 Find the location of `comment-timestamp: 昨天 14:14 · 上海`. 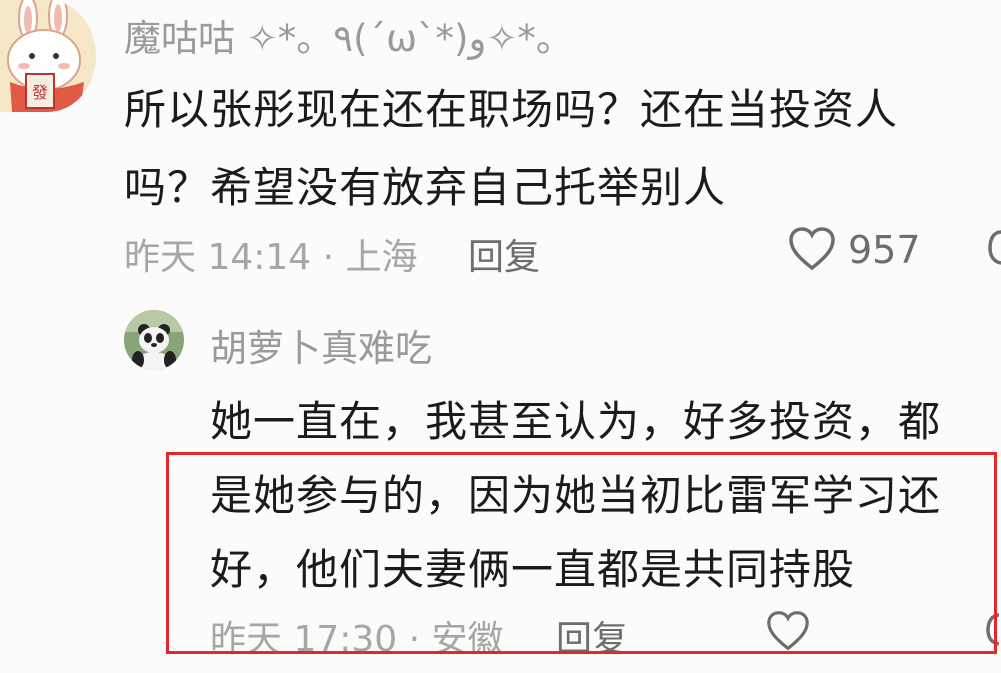

comment-timestamp: 昨天 14:14 · 上海 is located at coordinates (271, 257).